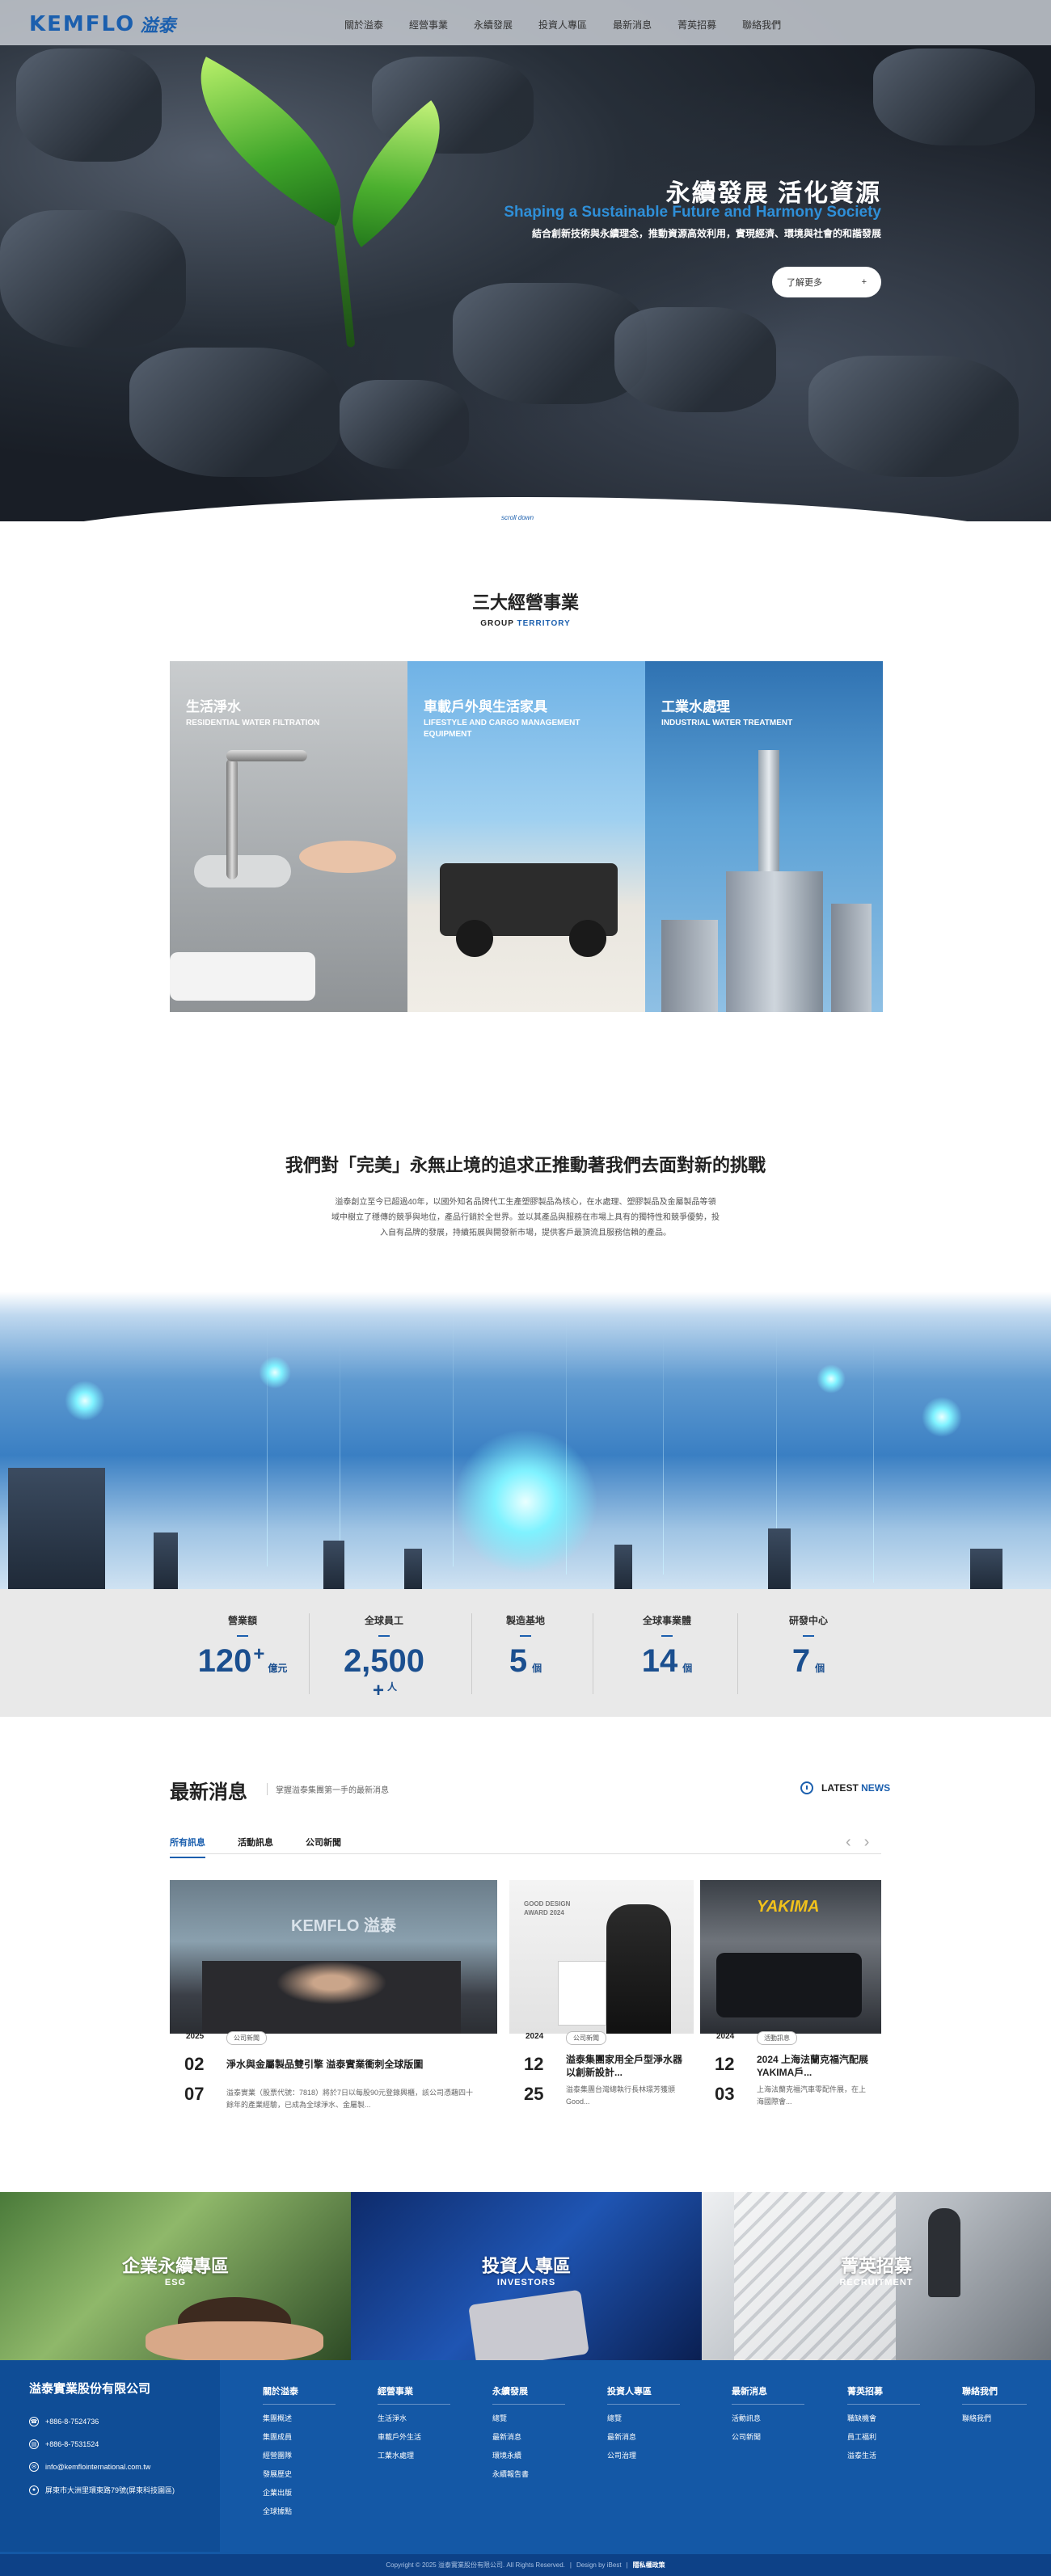 The width and height of the screenshot is (1051, 2576). What do you see at coordinates (175, 2276) in the screenshot?
I see `esg-banner: 企業永續專區 ESG` at bounding box center [175, 2276].